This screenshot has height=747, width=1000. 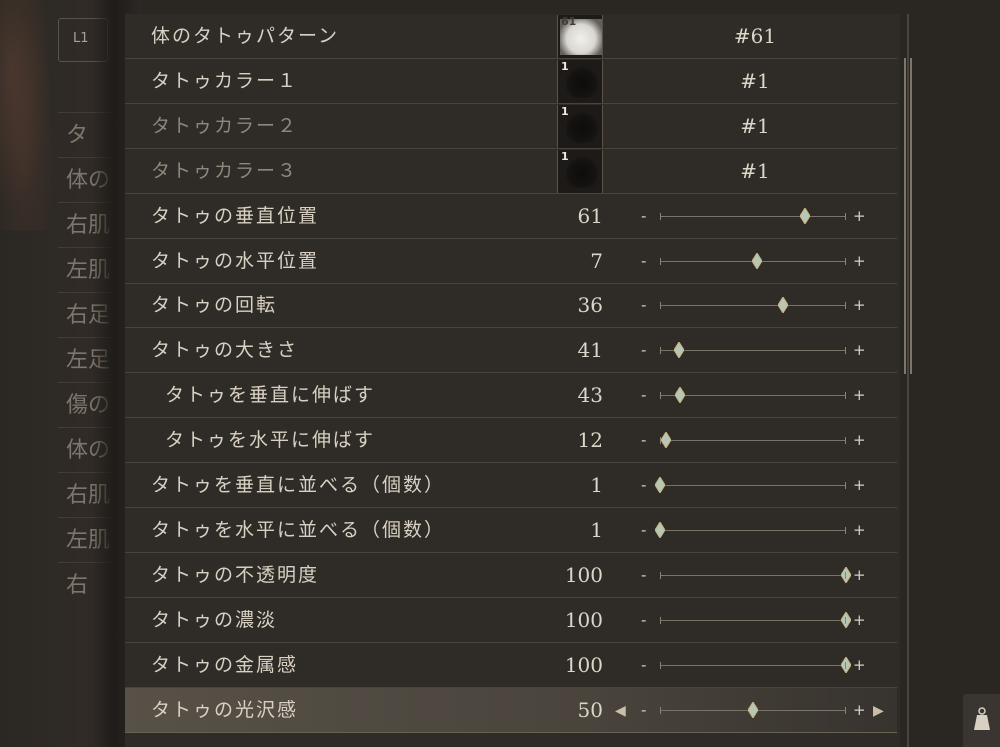 I want to click on slider-value: 41, so click(x=590, y=350).